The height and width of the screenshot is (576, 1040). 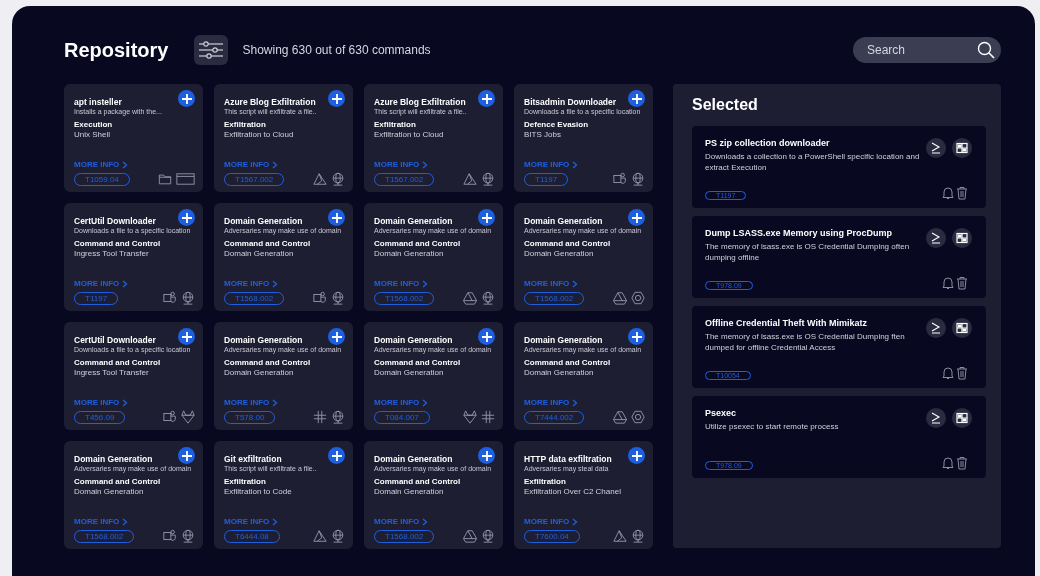 What do you see at coordinates (270, 102) in the screenshot?
I see `command-title: Azure Blog Exfiltration` at bounding box center [270, 102].